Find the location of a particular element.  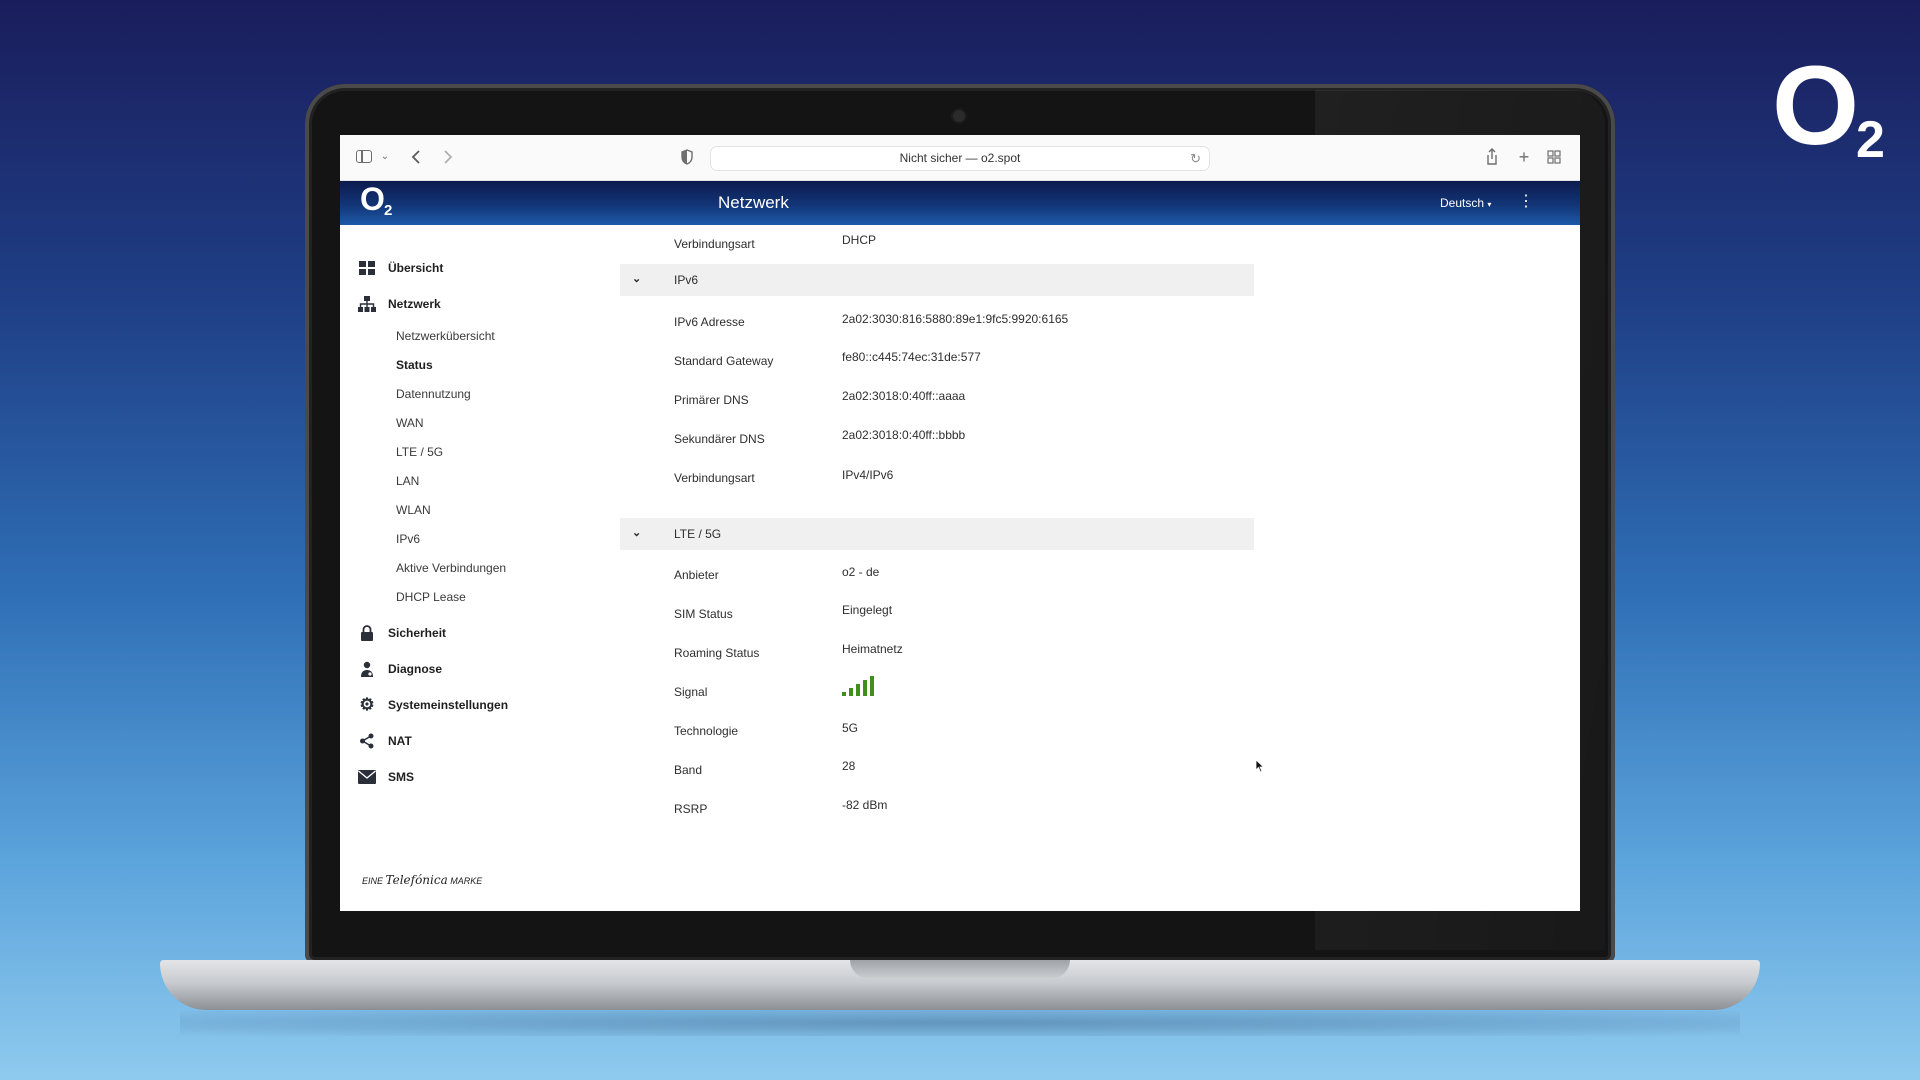

o2-logo: O 2 is located at coordinates (380, 203).